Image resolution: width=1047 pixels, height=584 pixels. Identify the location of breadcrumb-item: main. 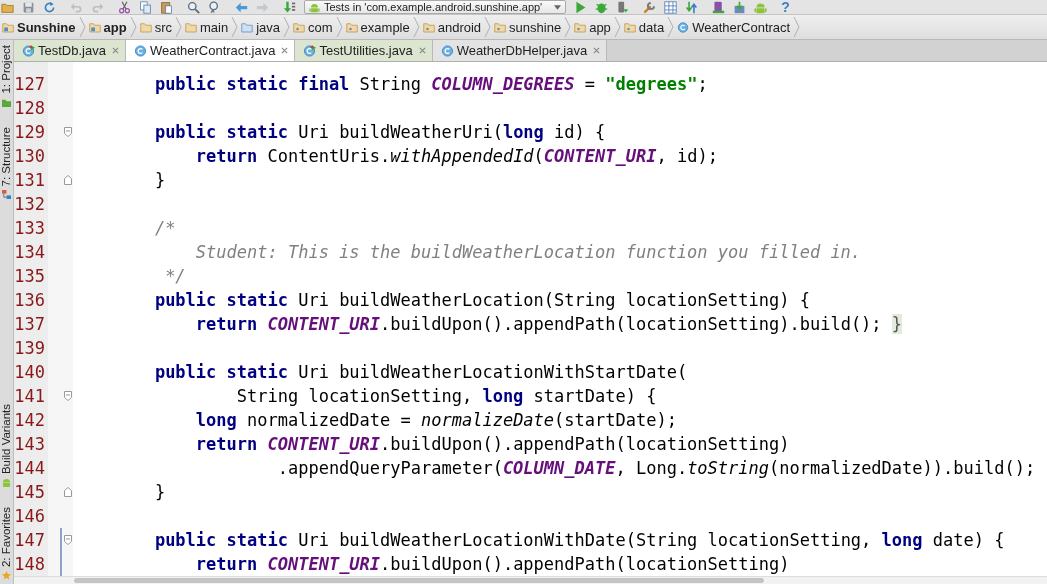
(207, 27).